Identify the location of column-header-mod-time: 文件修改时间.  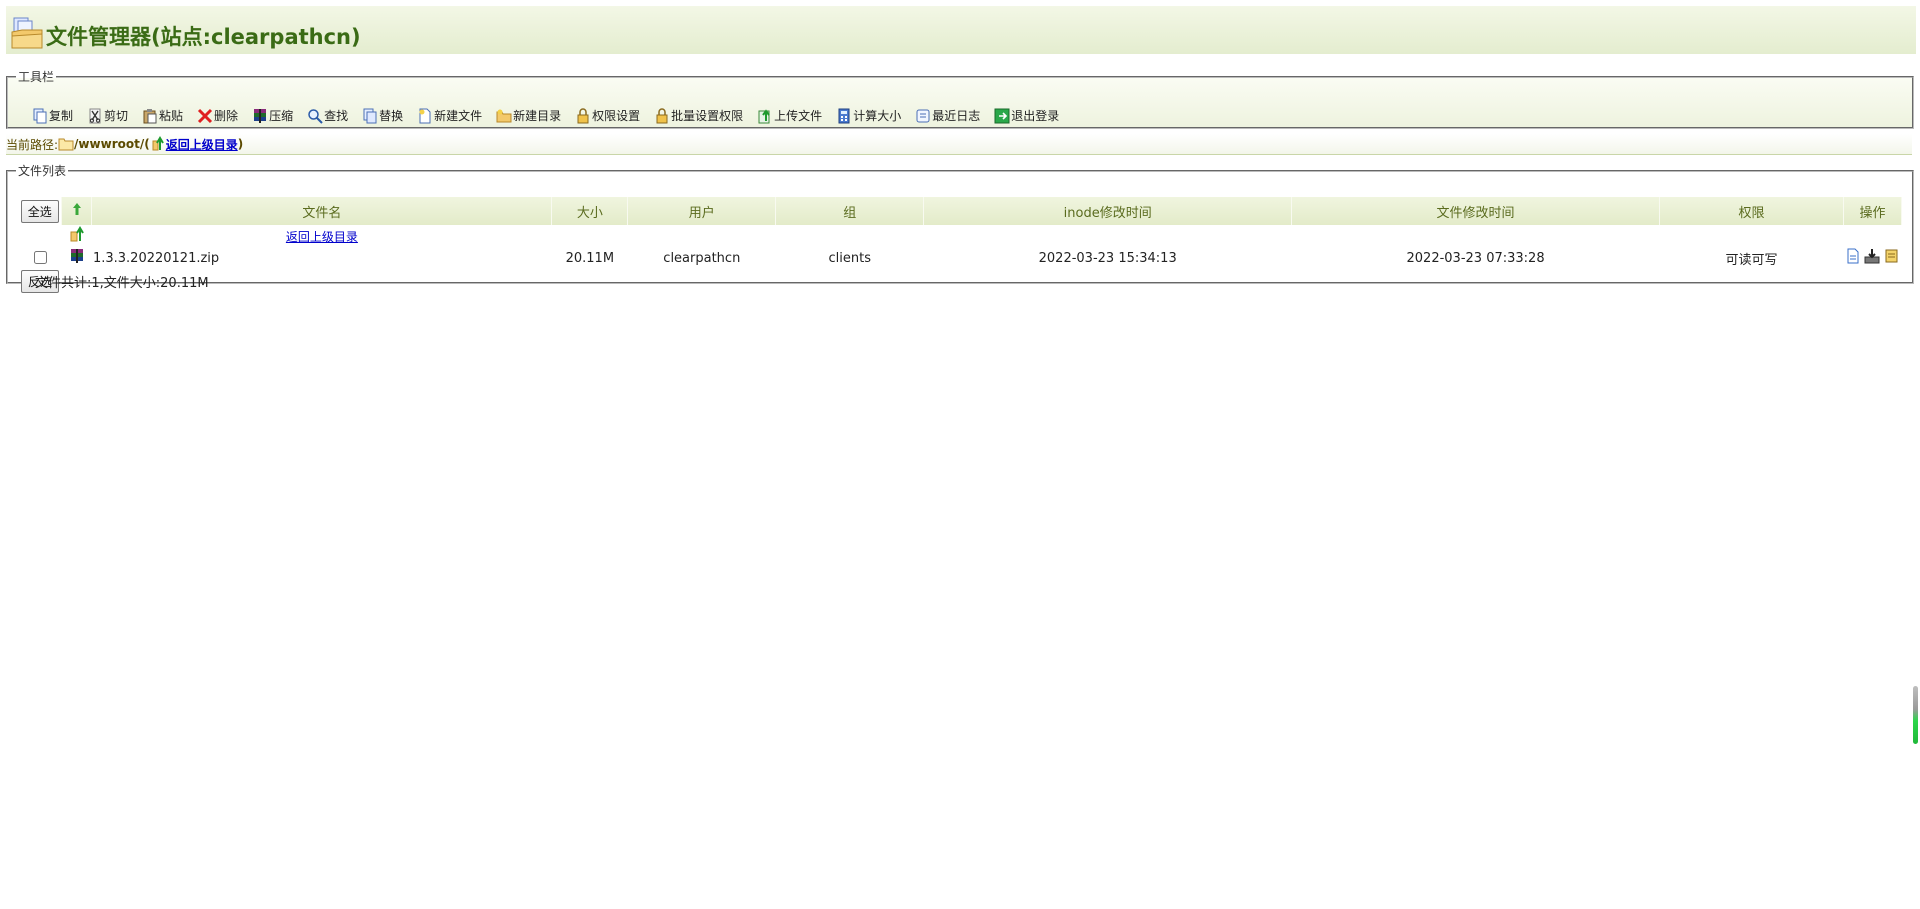
(1475, 211).